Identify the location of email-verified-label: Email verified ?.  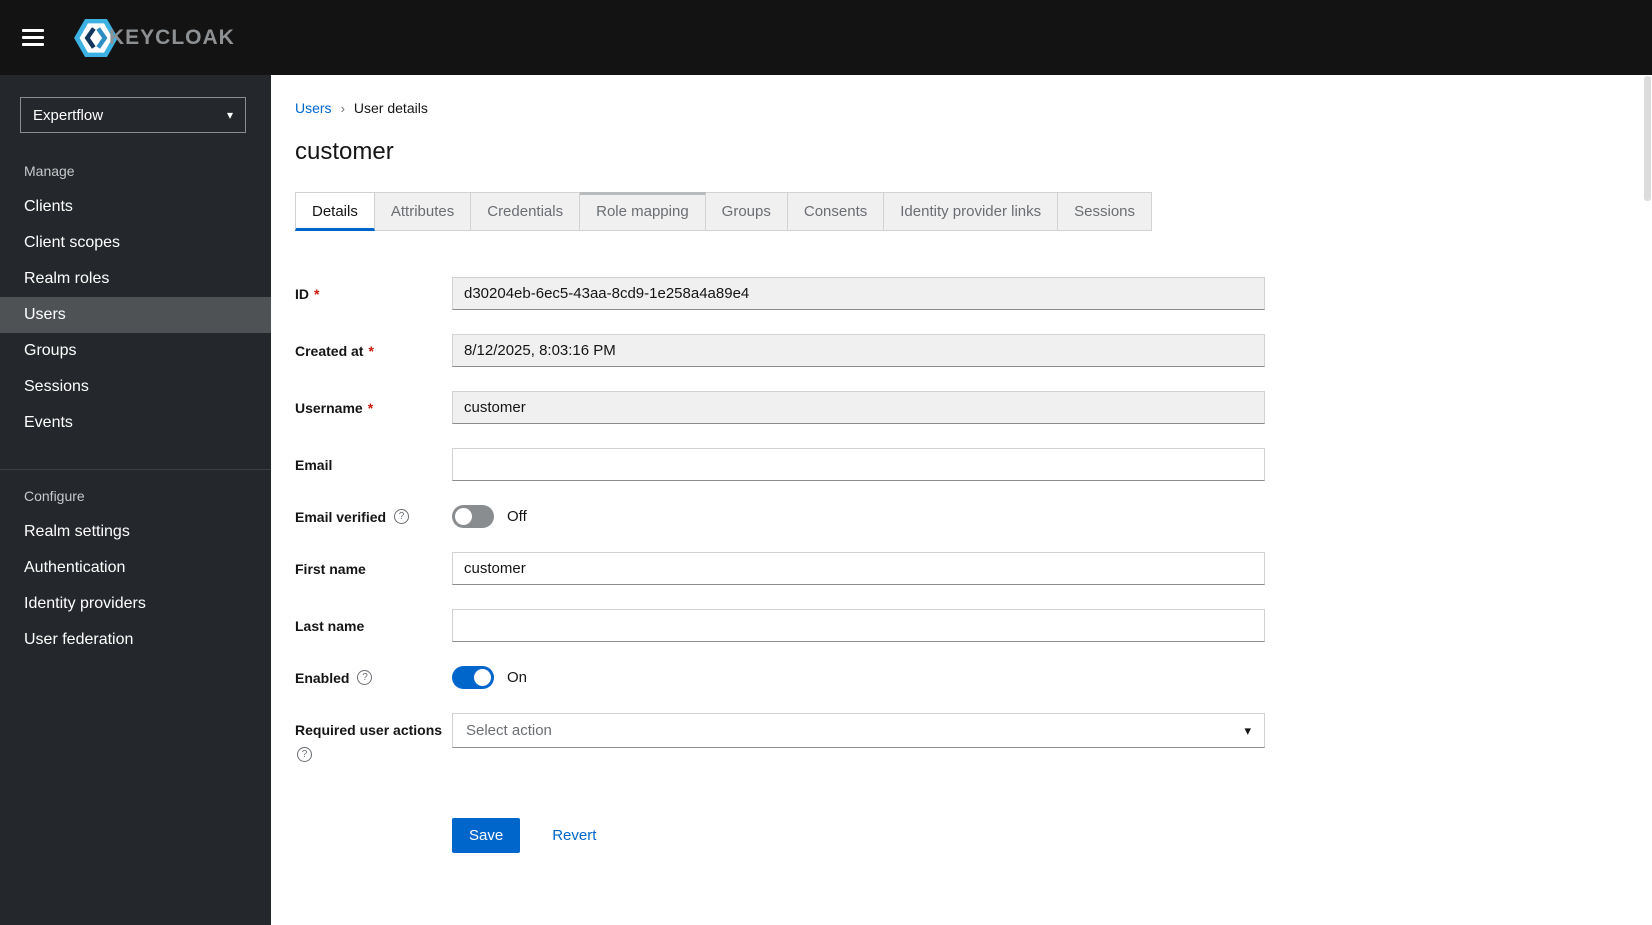
(373, 517).